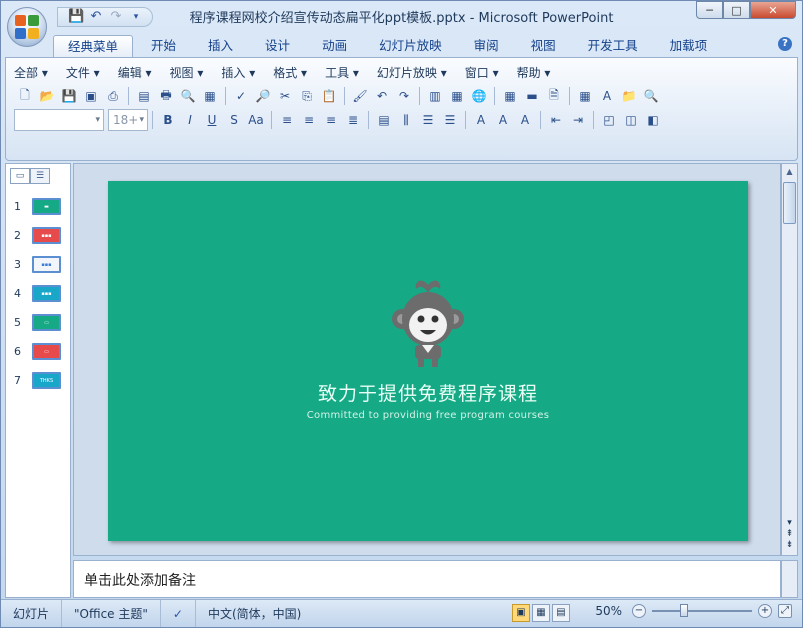  What do you see at coordinates (561, 613) in the screenshot?
I see `slideshow-view-icon: ▤` at bounding box center [561, 613].